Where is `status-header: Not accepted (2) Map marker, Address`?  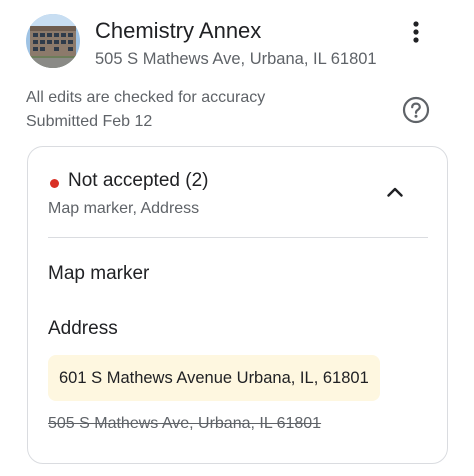
status-header: Not accepted (2) Map marker, Address is located at coordinates (238, 196).